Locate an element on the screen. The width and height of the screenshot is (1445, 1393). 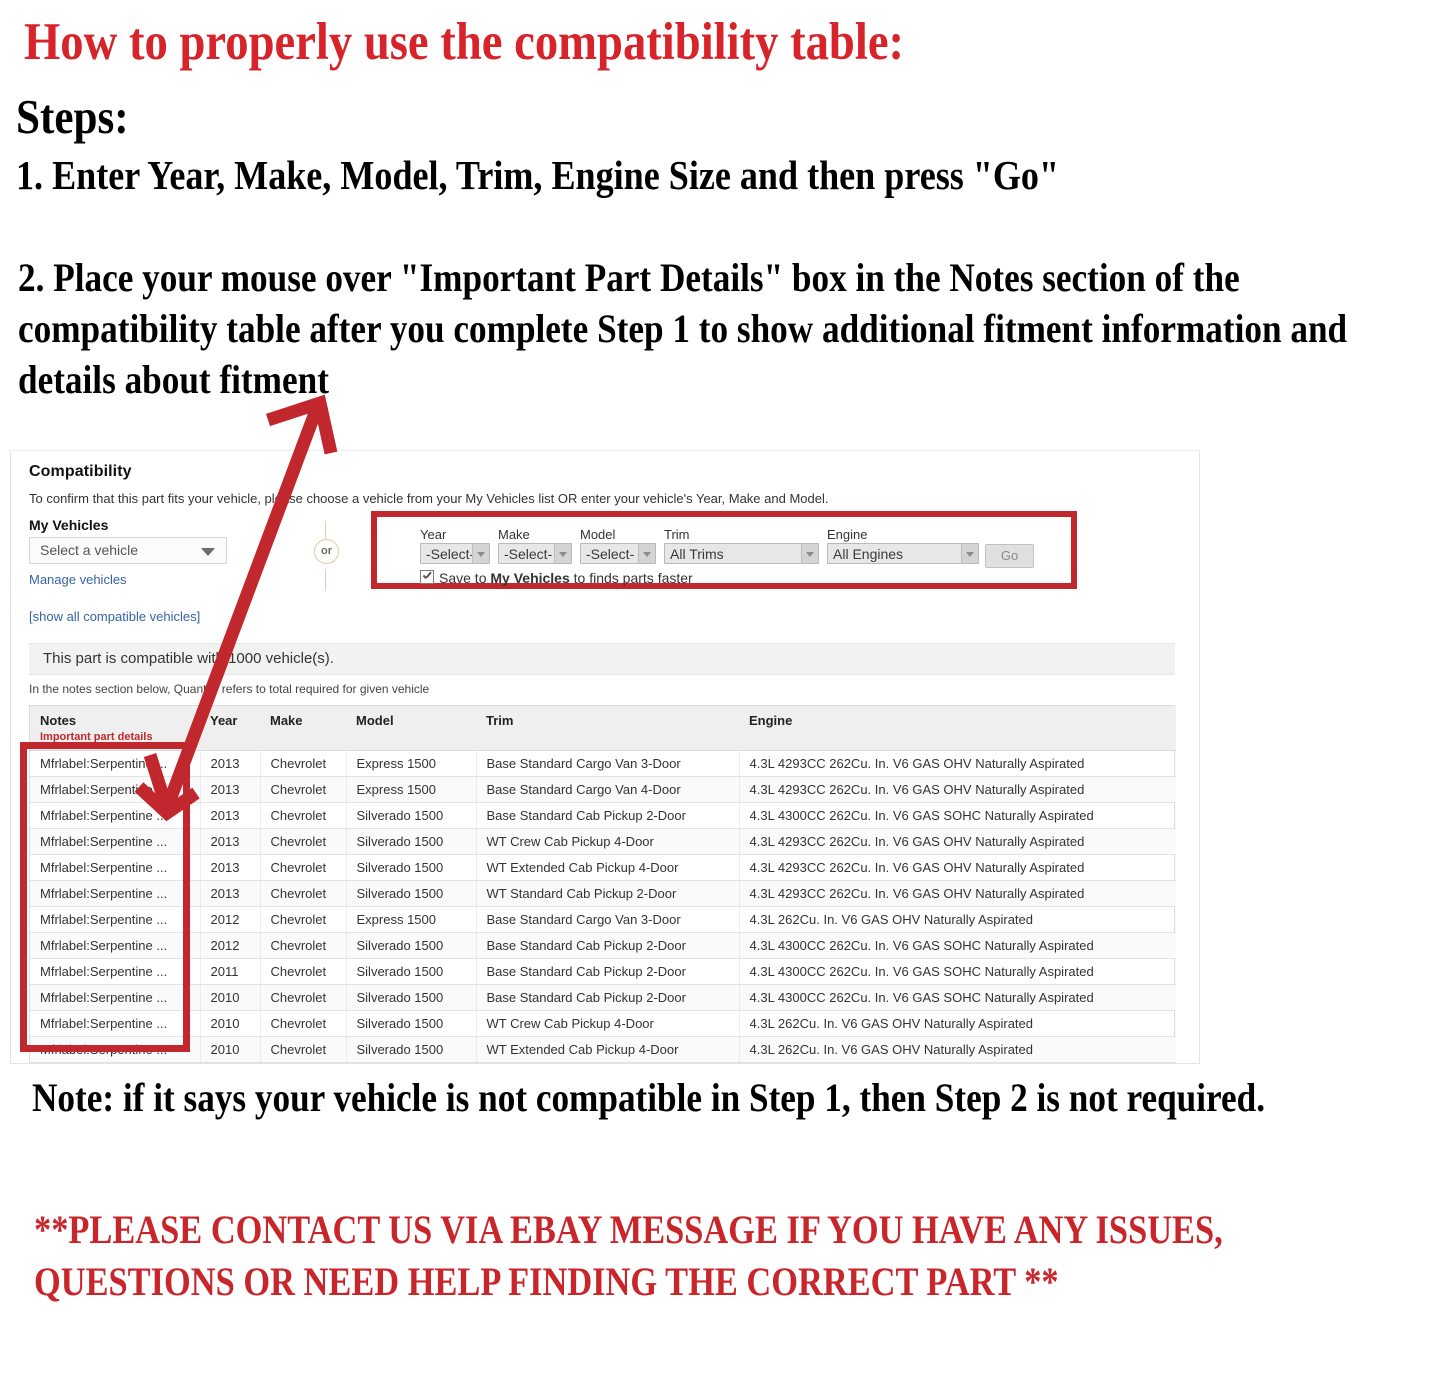
column-header-notes: Notes Important part details is located at coordinates (115, 728).